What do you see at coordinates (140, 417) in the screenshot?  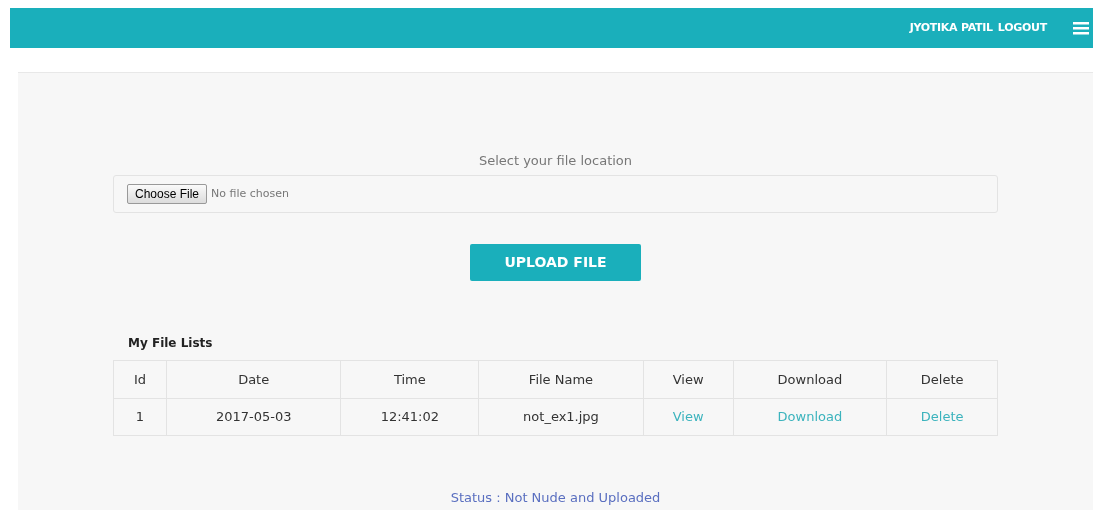 I see `table-cell-text: 1` at bounding box center [140, 417].